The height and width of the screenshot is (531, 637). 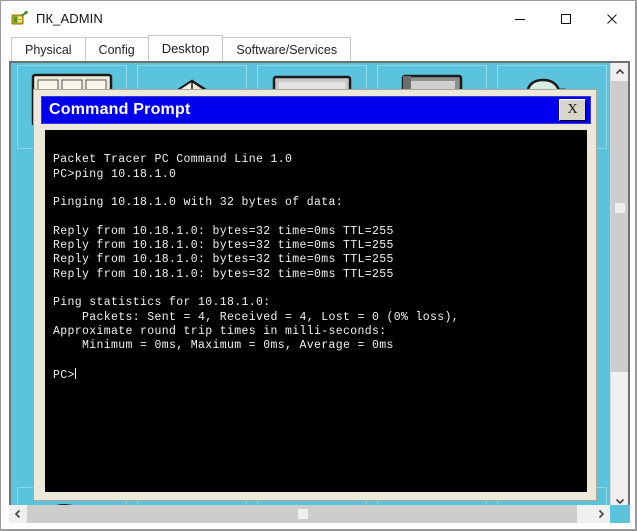 I want to click on tab-config: Config, so click(x=116, y=49).